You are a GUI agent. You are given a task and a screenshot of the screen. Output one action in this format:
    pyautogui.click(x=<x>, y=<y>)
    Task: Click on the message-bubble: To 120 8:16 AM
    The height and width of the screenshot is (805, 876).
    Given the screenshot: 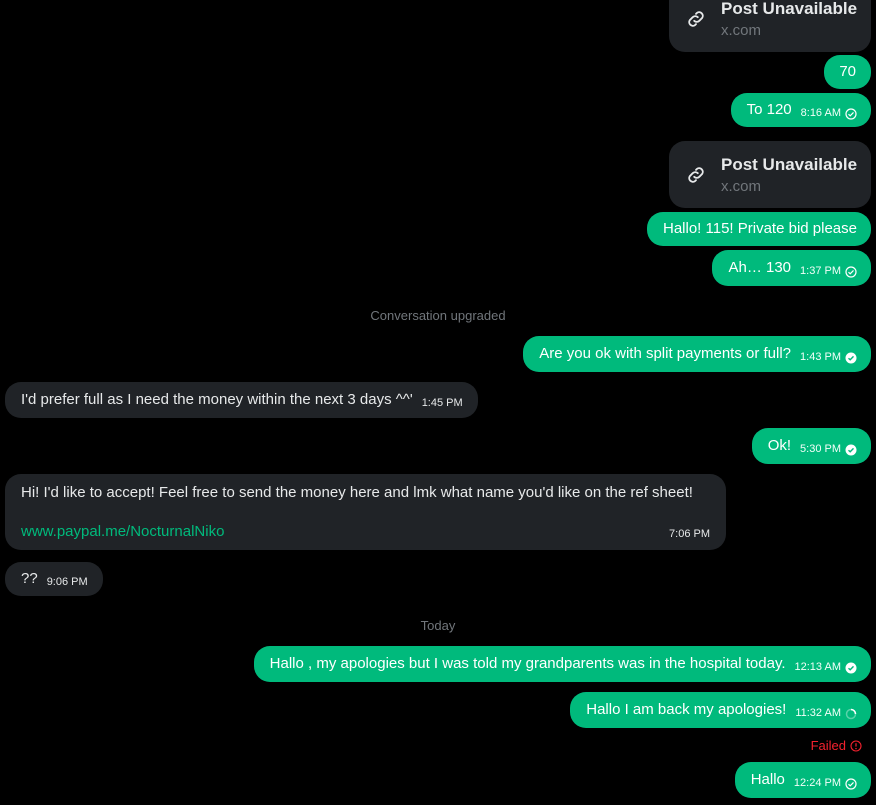 What is the action you would take?
    pyautogui.click(x=800, y=110)
    